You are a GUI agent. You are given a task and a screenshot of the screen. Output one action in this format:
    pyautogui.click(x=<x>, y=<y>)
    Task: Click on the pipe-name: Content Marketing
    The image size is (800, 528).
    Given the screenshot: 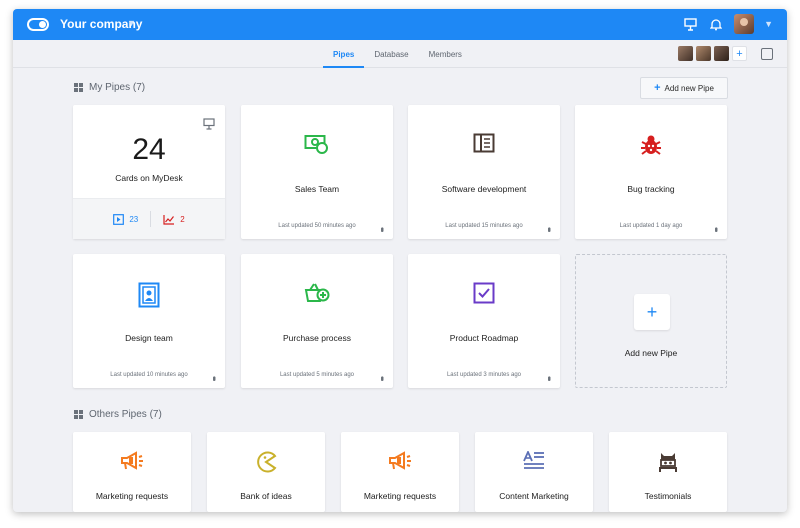 What is the action you would take?
    pyautogui.click(x=534, y=496)
    